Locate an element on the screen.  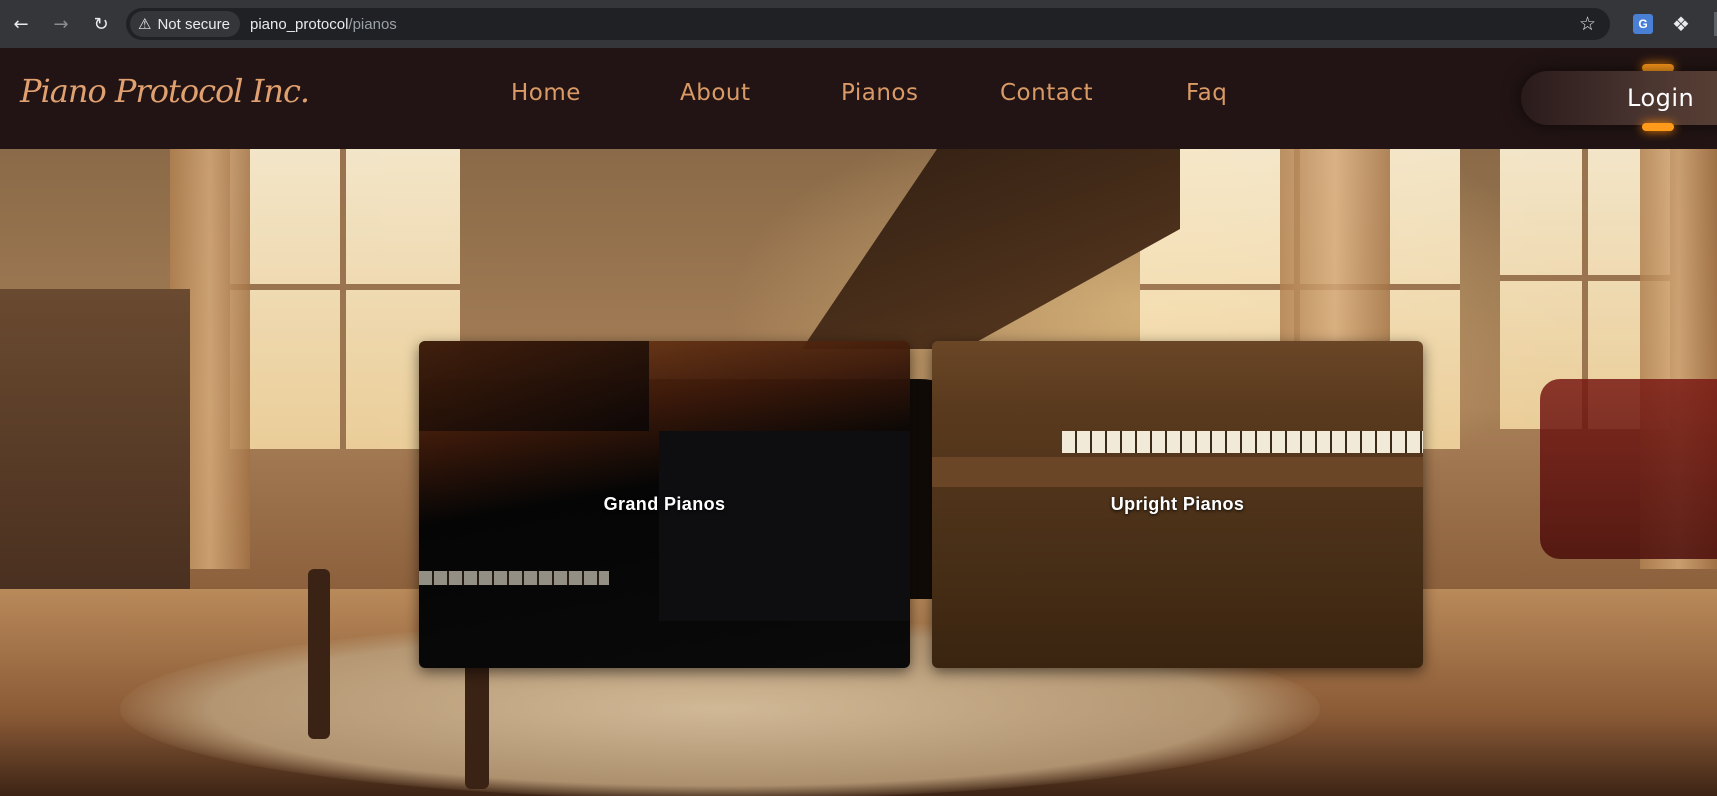
translate-icon: G is located at coordinates (1643, 24).